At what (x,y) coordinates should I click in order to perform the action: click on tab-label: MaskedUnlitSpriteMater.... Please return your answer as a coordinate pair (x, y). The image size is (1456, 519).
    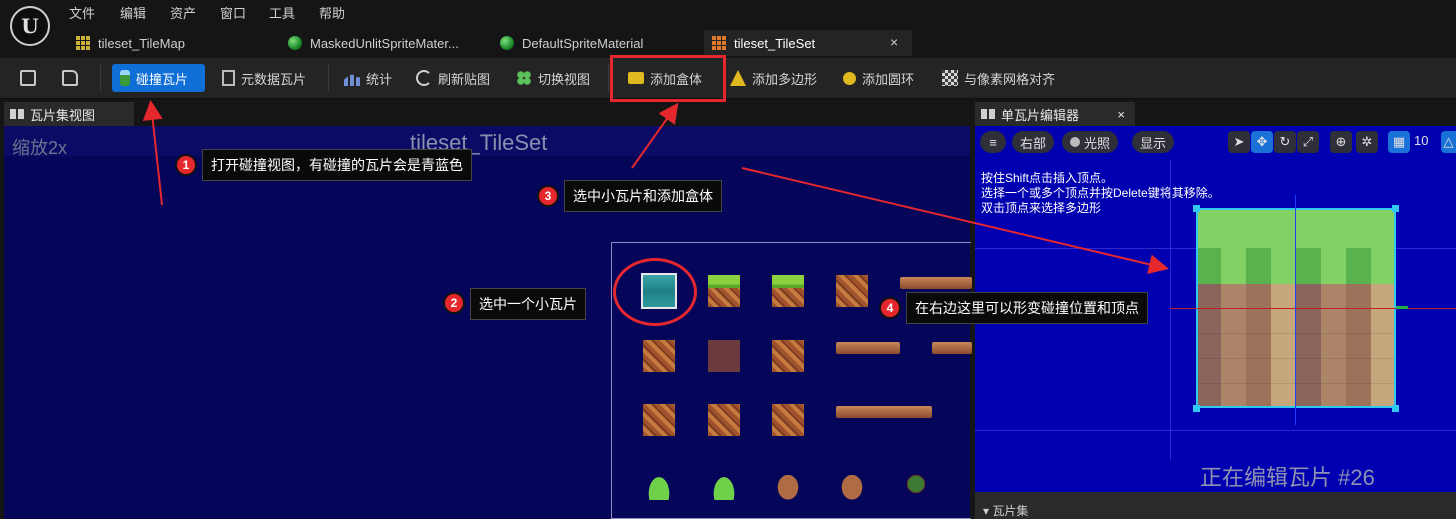
    Looking at the image, I should click on (384, 43).